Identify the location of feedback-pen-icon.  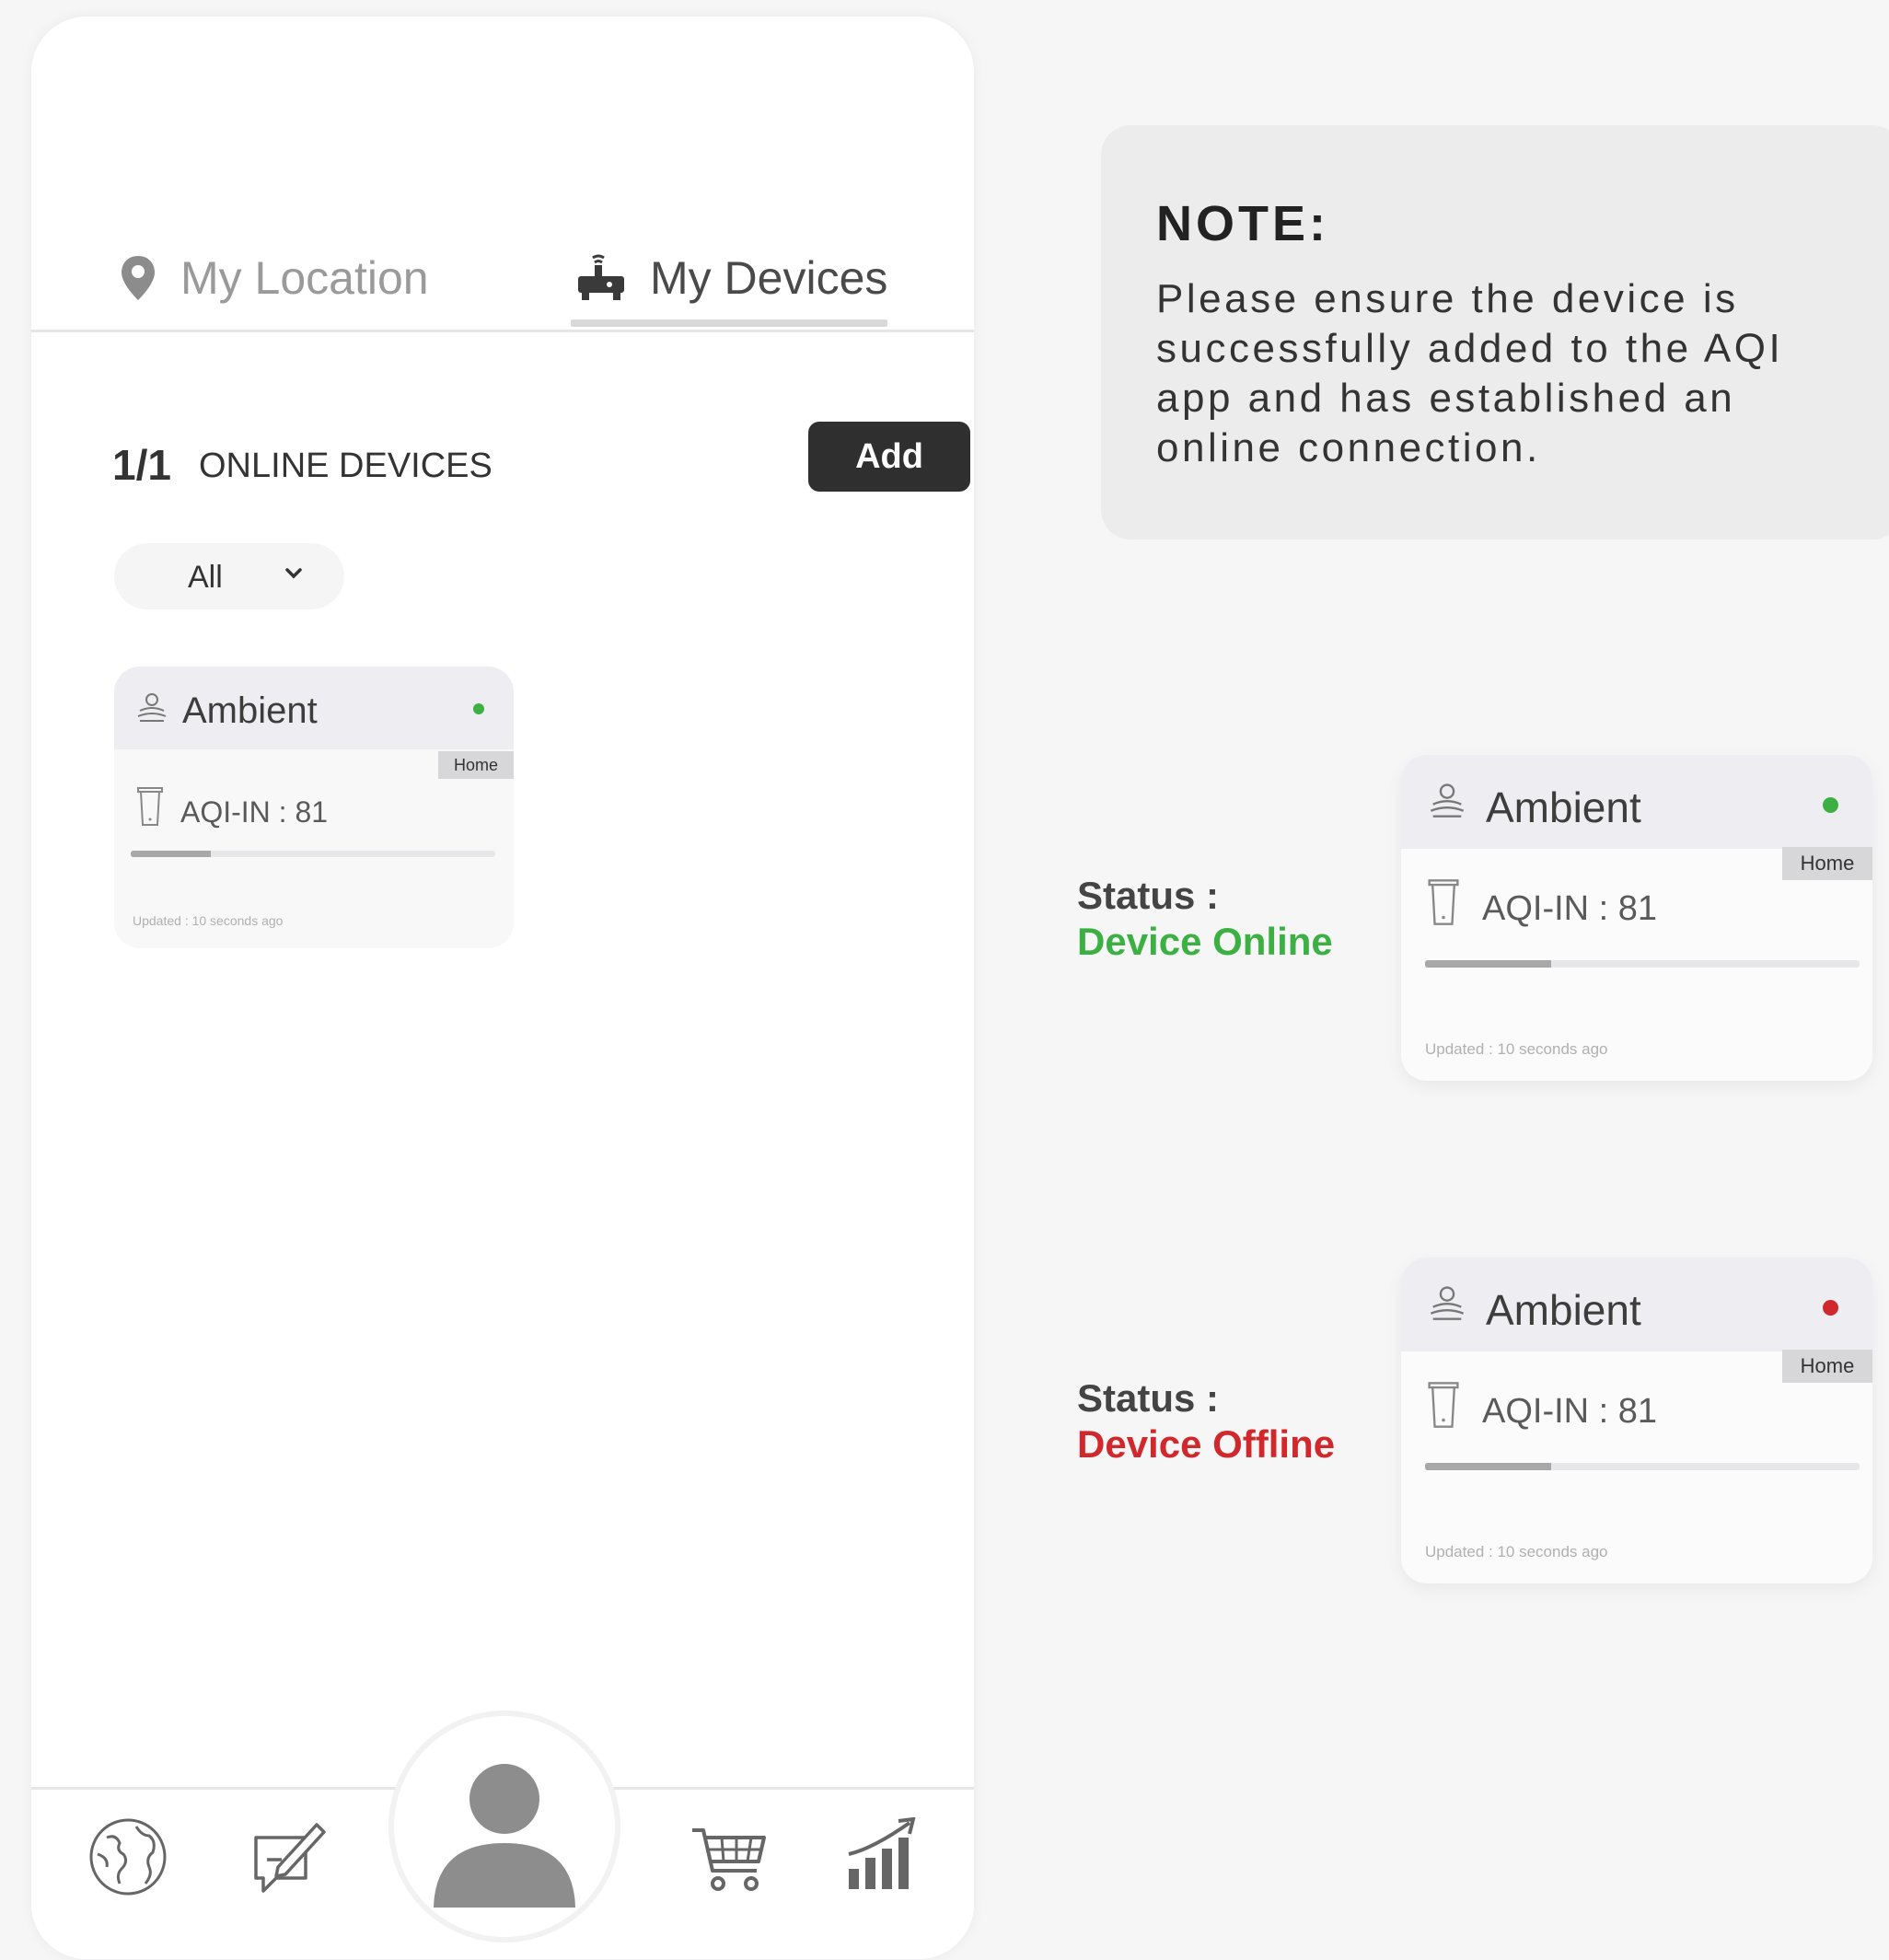
(289, 1856).